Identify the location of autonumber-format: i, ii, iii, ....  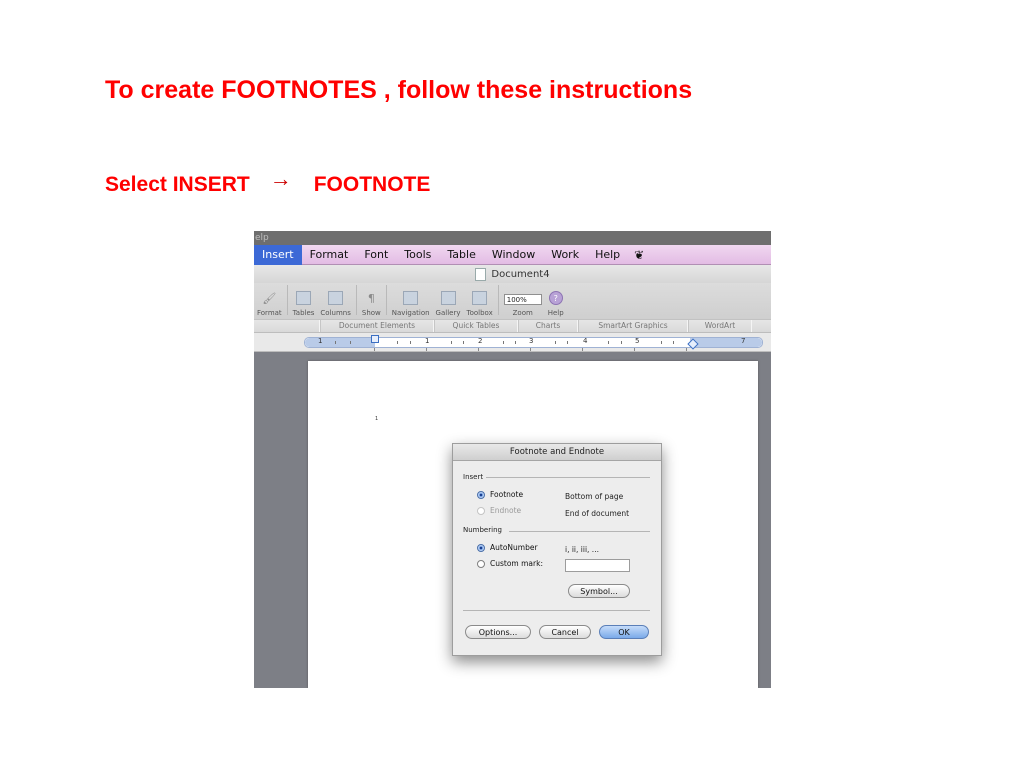
(582, 549).